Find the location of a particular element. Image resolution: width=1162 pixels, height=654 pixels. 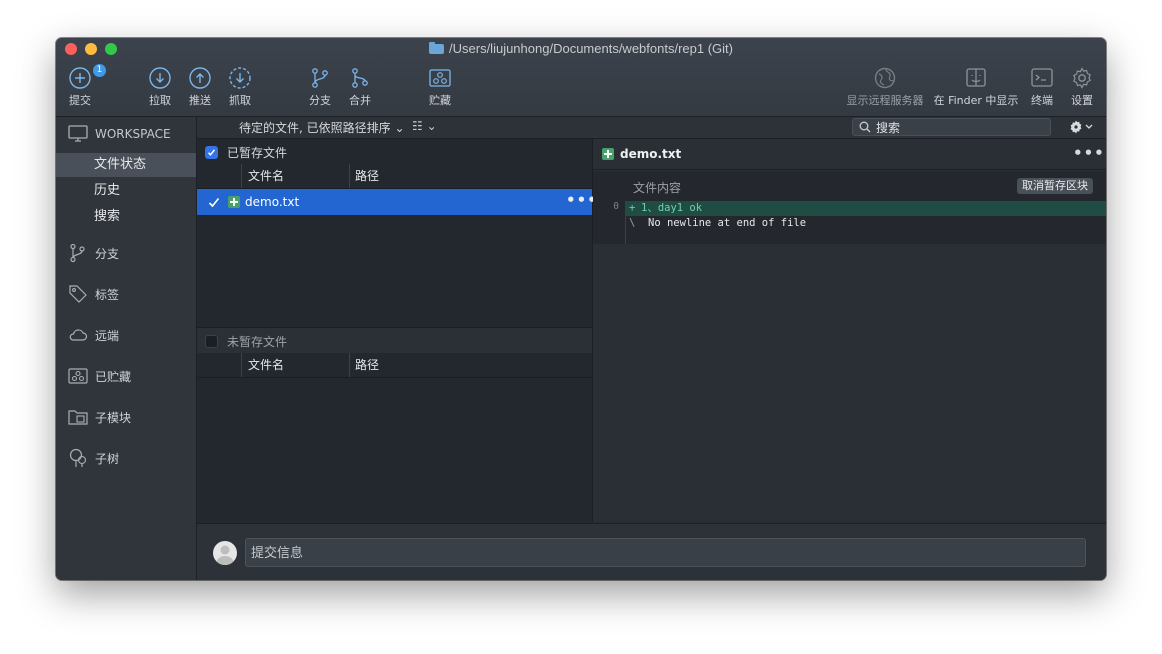

search-icon is located at coordinates (865, 127).